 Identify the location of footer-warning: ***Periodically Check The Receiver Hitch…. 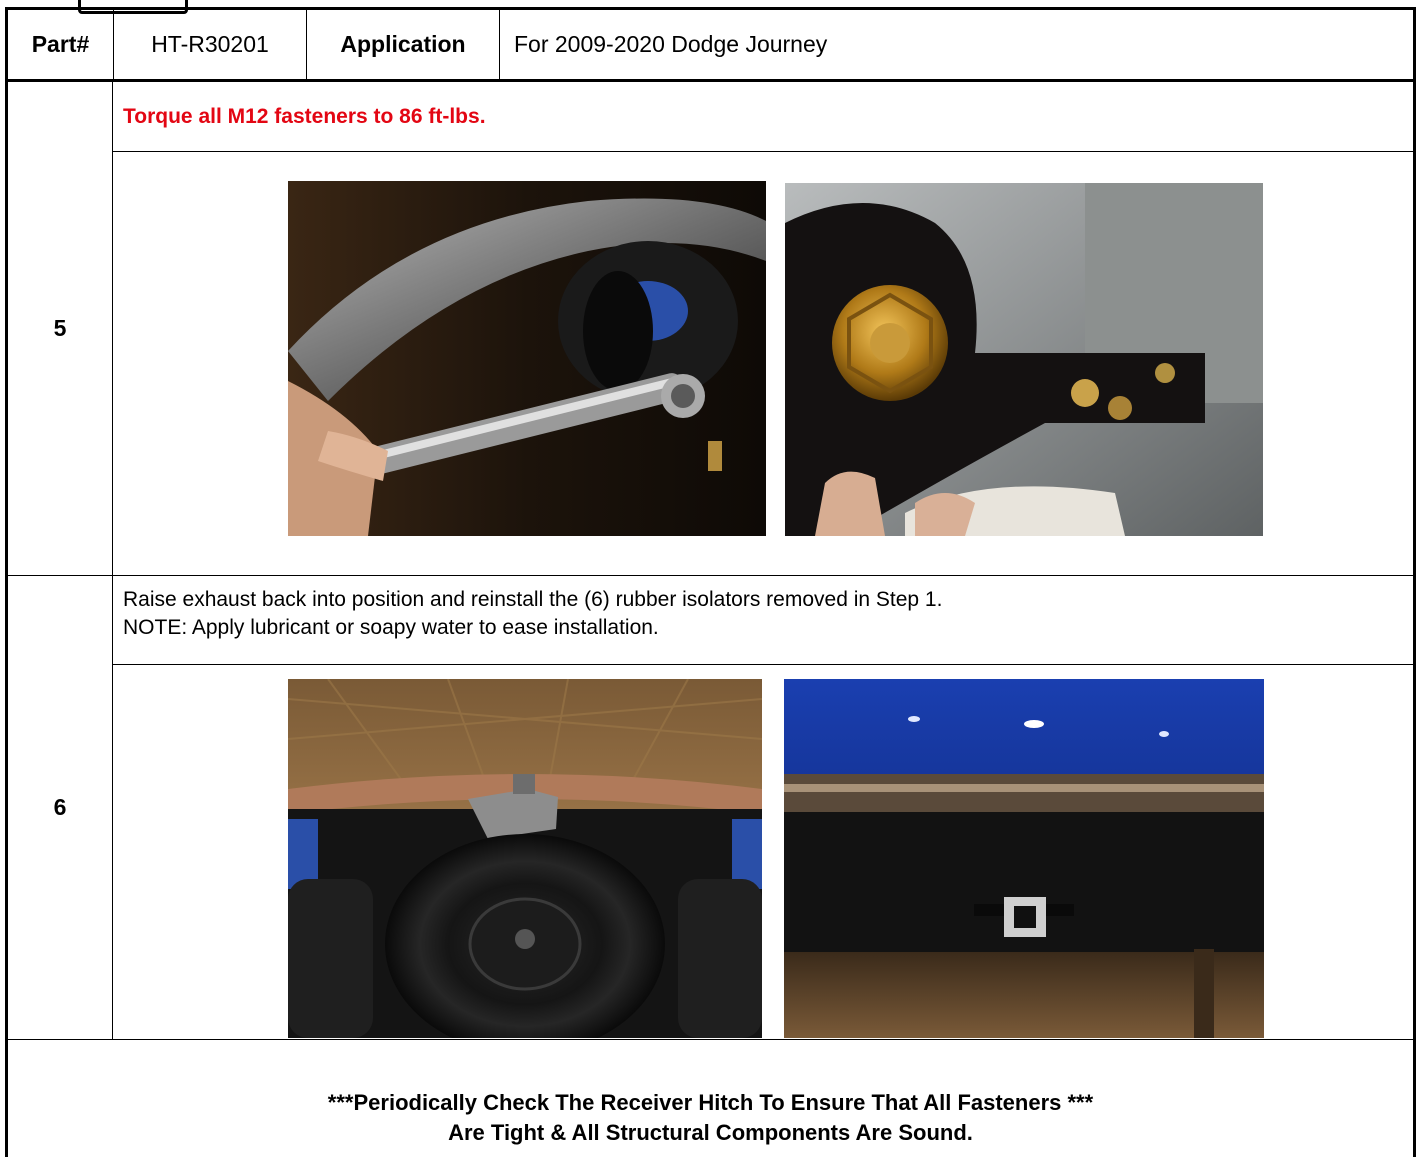
(710, 1118).